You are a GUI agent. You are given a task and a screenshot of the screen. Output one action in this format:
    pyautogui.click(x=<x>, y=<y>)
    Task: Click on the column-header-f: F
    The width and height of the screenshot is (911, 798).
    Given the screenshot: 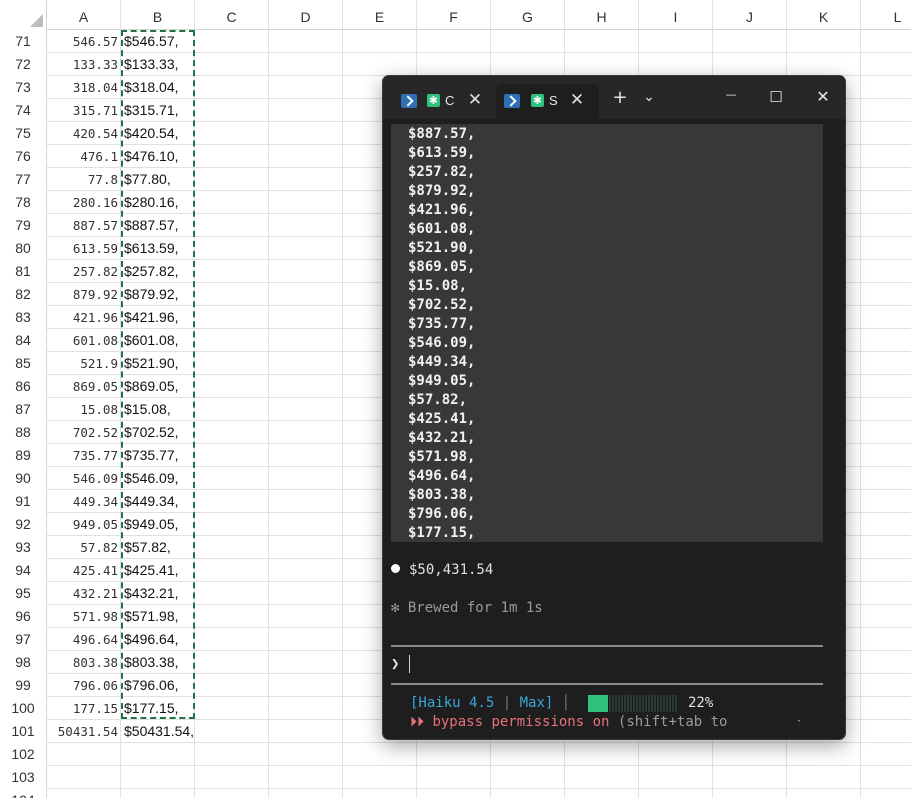 What is the action you would take?
    pyautogui.click(x=454, y=15)
    